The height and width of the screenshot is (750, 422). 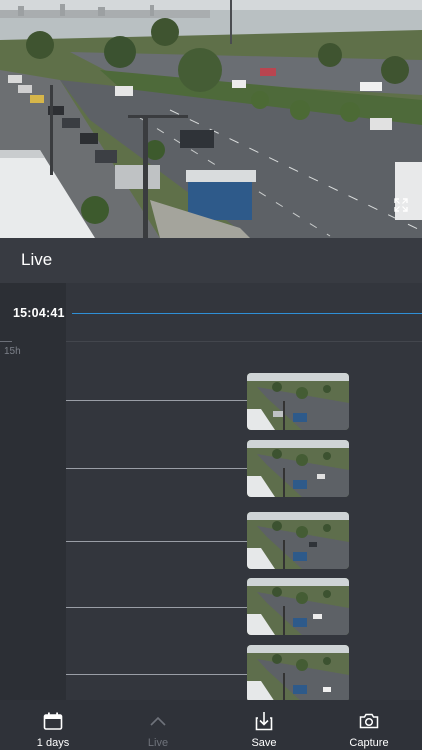 What do you see at coordinates (211, 725) in the screenshot?
I see `bottom-toolbar: 1 days Live Save Capture` at bounding box center [211, 725].